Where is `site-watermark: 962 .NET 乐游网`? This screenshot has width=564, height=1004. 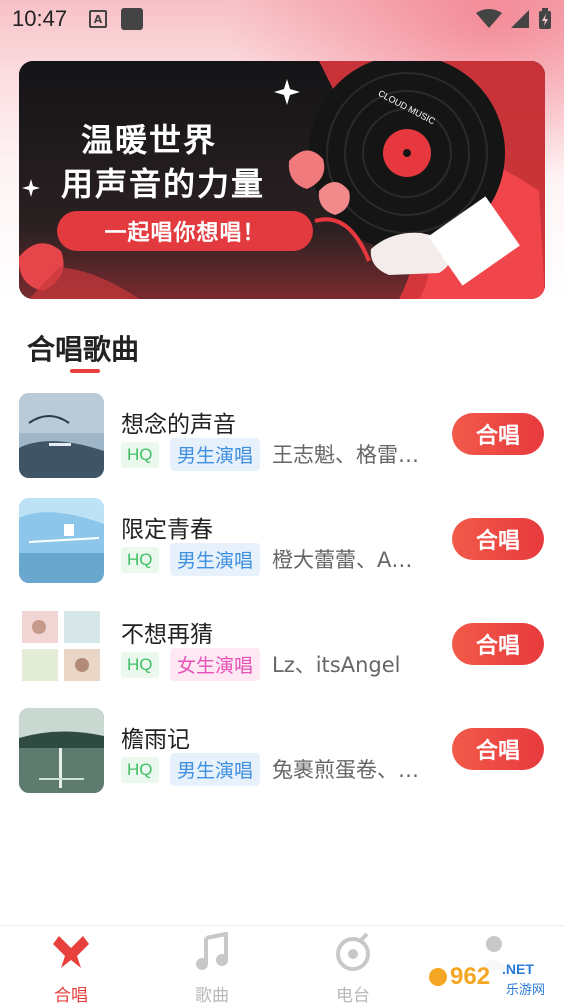
site-watermark: 962 .NET 乐游网 is located at coordinates (494, 977).